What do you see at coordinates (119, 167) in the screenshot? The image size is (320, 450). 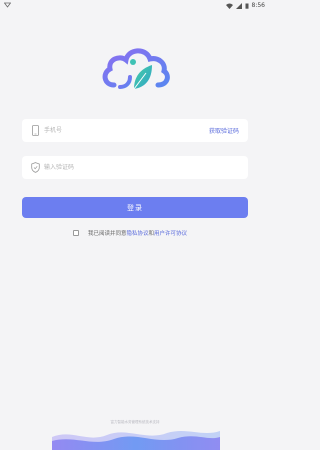 I see `verification-code-input` at bounding box center [119, 167].